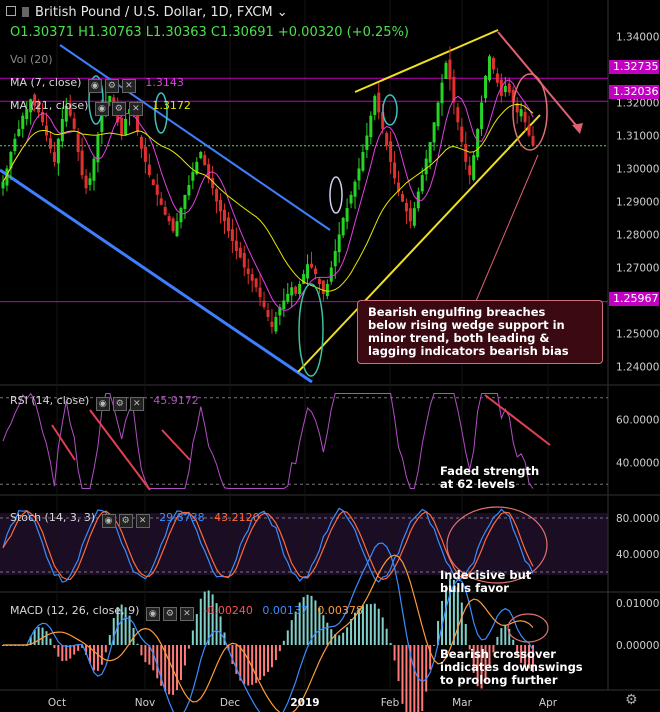 This screenshot has height=712, width=660. I want to click on rsi-label: RSI (14, close) ◉ ⚙ ✕ 45.9172, so click(104, 402).